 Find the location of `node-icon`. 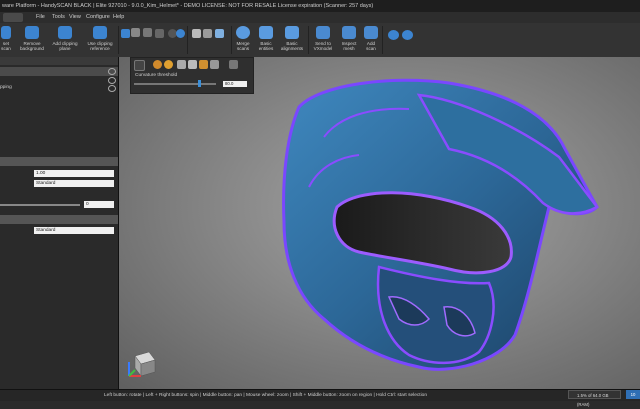

node-icon is located at coordinates (180, 33).